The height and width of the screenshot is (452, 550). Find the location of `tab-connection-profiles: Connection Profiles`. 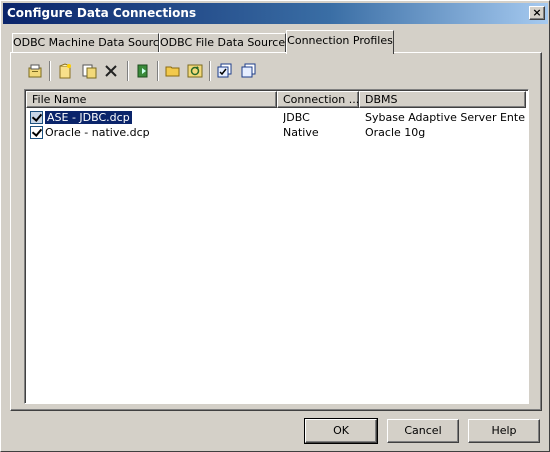

tab-connection-profiles: Connection Profiles is located at coordinates (340, 42).